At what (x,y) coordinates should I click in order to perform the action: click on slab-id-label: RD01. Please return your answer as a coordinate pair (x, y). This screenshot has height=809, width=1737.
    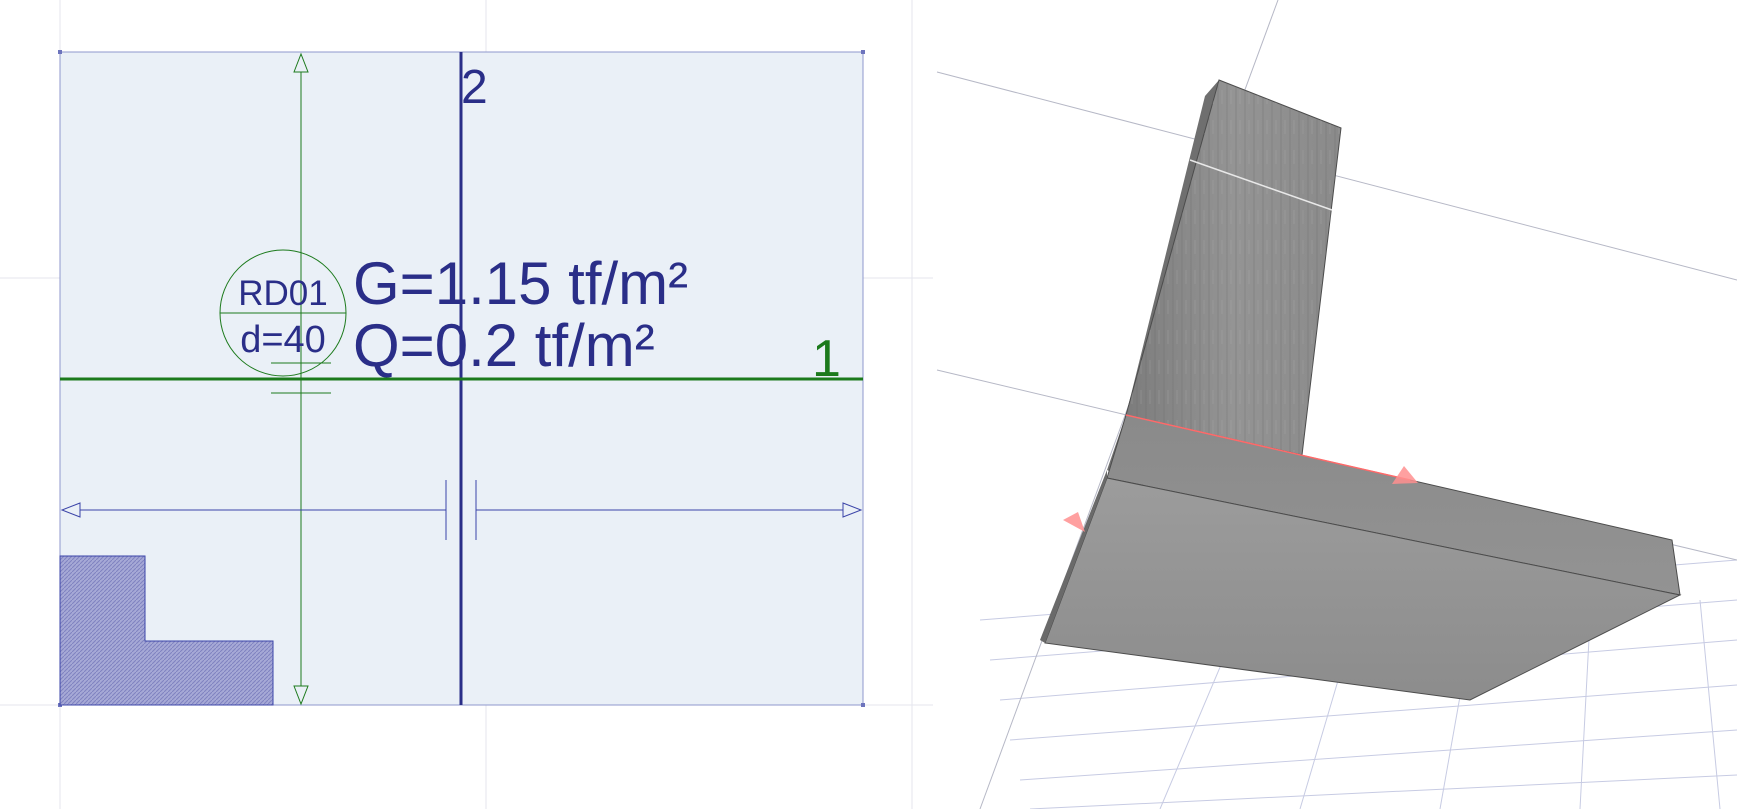
    Looking at the image, I should click on (282, 293).